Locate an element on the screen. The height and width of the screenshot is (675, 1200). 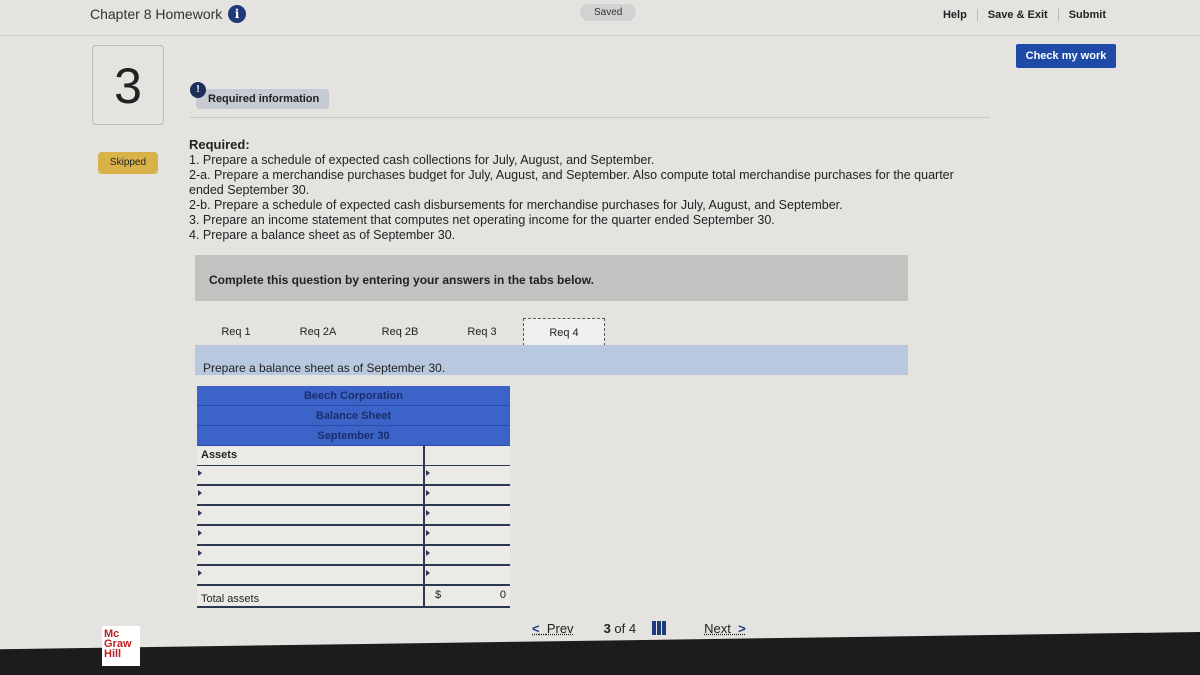
tab-req-3: Req 3 is located at coordinates (482, 332).